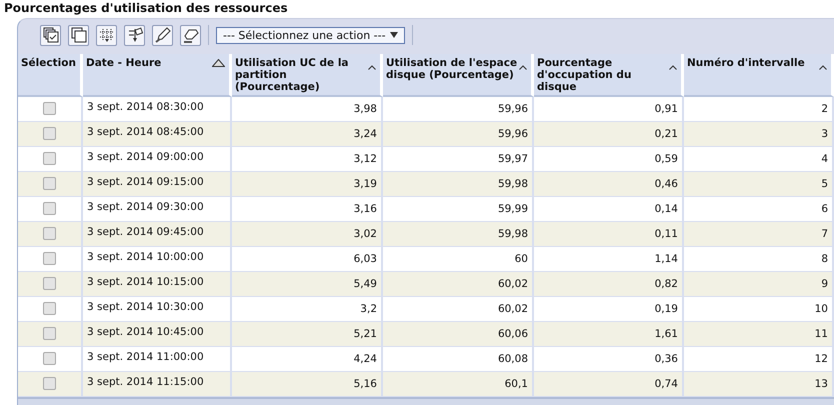 This screenshot has width=834, height=405. Describe the element at coordinates (157, 209) in the screenshot. I see `table-cell: 3 sept. 2014 09:30:00` at that location.